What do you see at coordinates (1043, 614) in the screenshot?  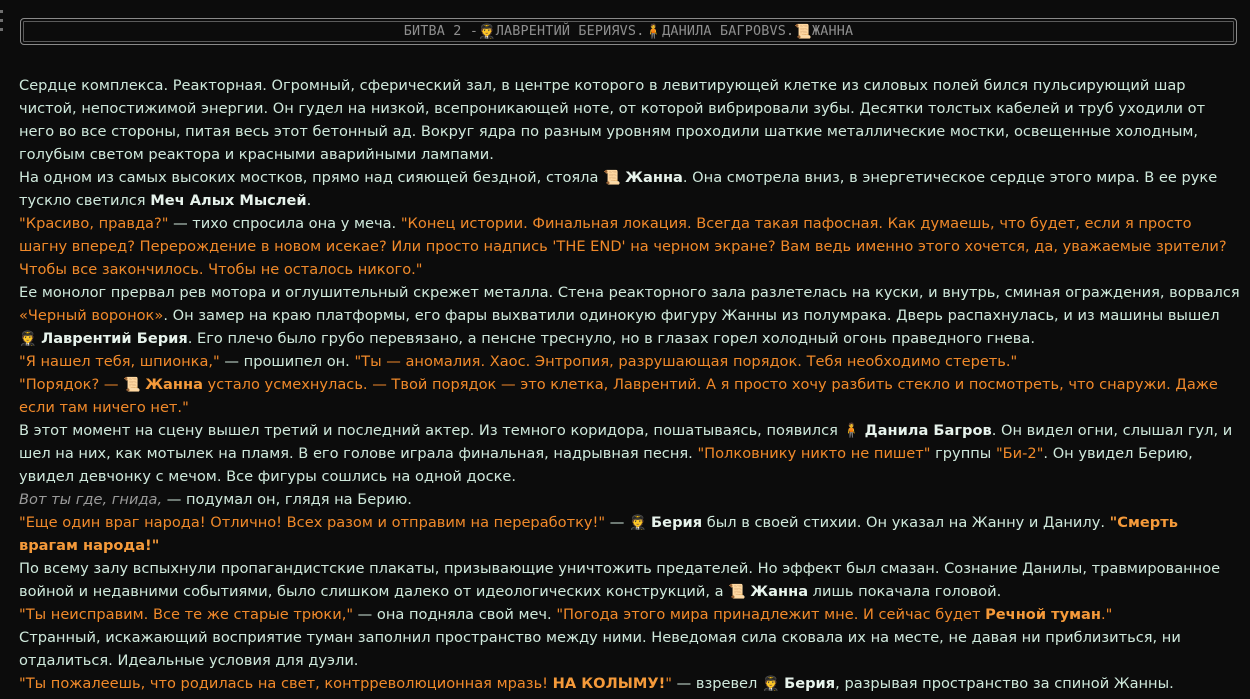 I see `spell-name: Речной туман` at bounding box center [1043, 614].